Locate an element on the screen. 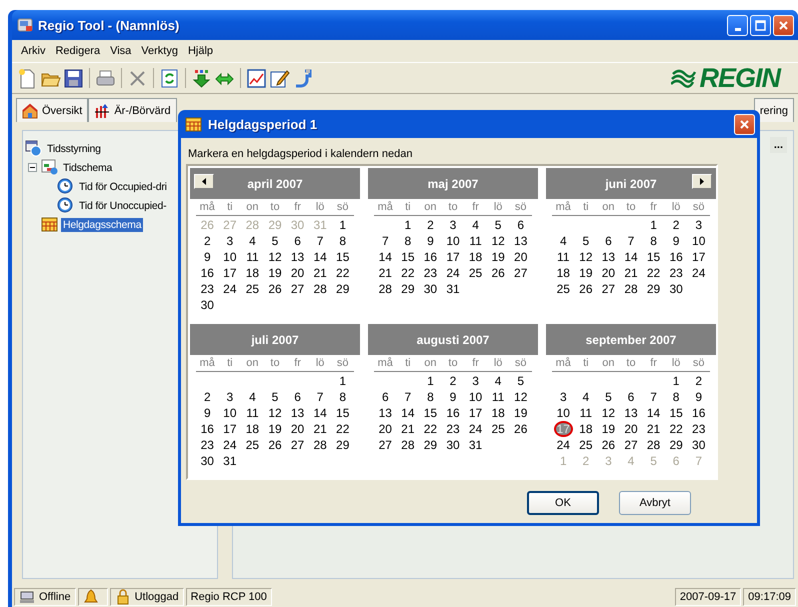 This screenshot has width=798, height=607. calendar-day: 2 is located at coordinates (676, 225).